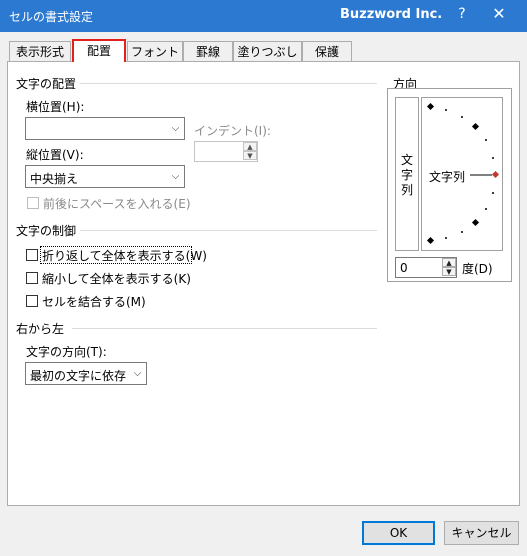  I want to click on section-text-alignment: 文字の配置, so click(46, 84).